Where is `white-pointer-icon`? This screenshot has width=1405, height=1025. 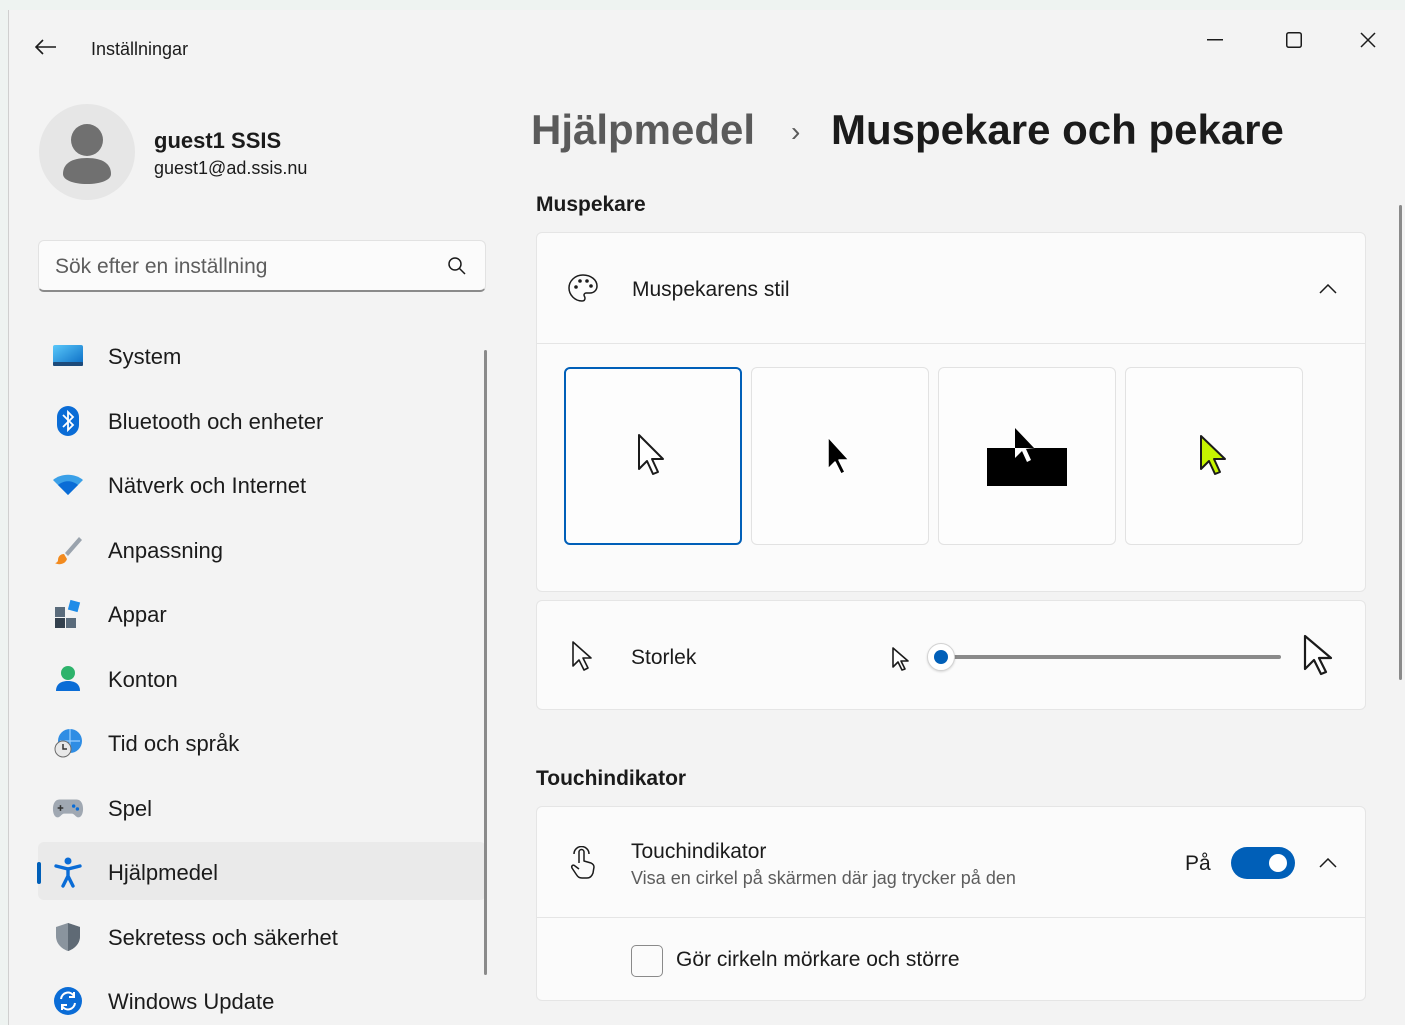
white-pointer-icon is located at coordinates (651, 454).